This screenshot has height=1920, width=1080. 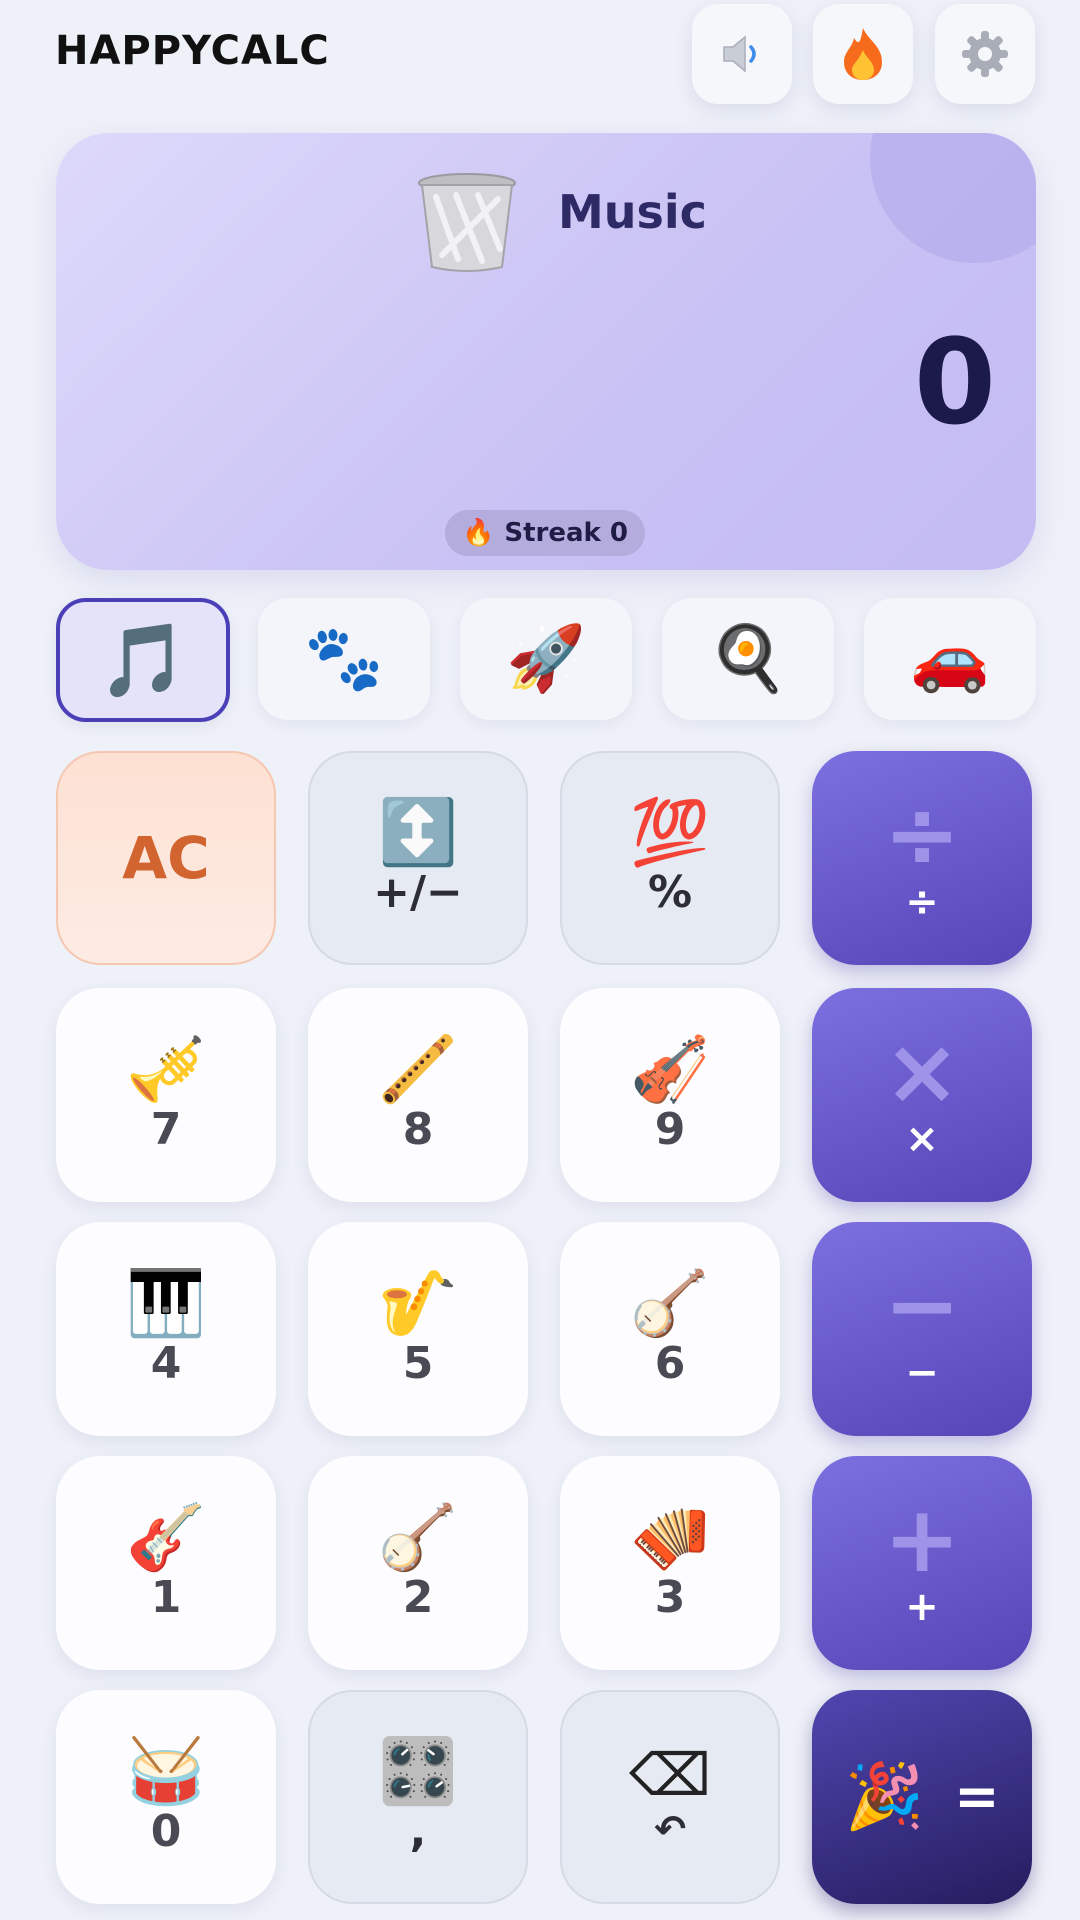 I want to click on paw-prints-icon: 🐾, so click(x=344, y=659).